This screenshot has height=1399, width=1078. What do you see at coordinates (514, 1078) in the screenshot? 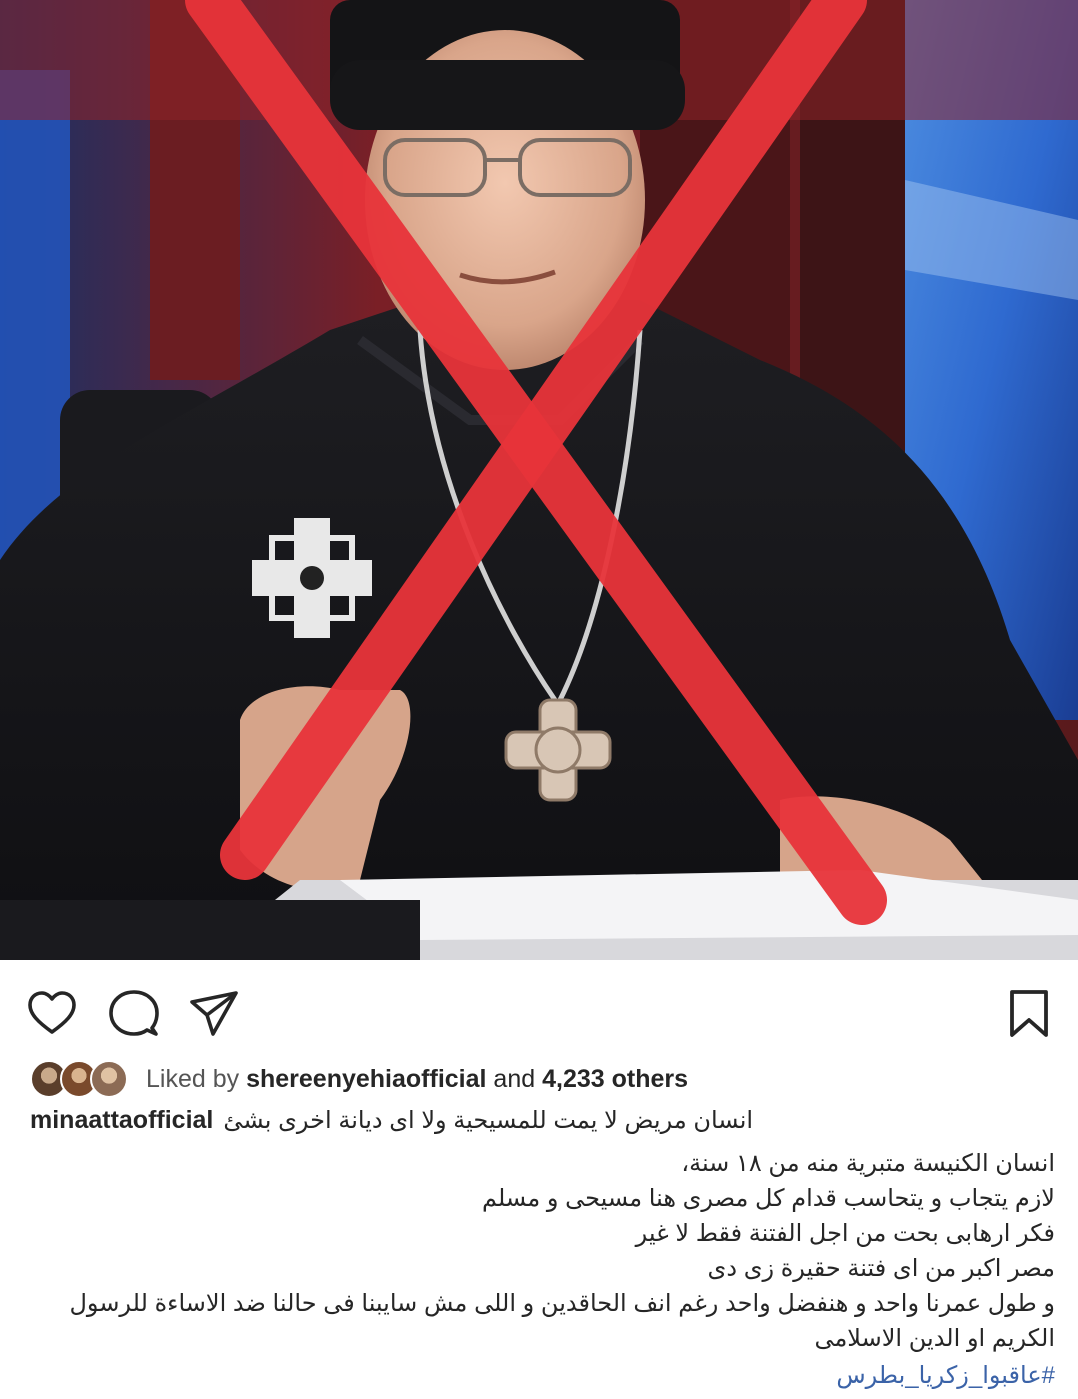
I see `likes-middle: and` at bounding box center [514, 1078].